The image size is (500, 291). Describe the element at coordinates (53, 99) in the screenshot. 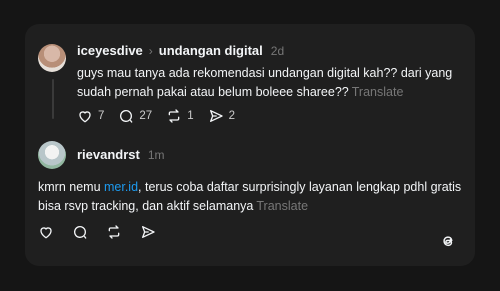

I see `thread-connector-line` at that location.